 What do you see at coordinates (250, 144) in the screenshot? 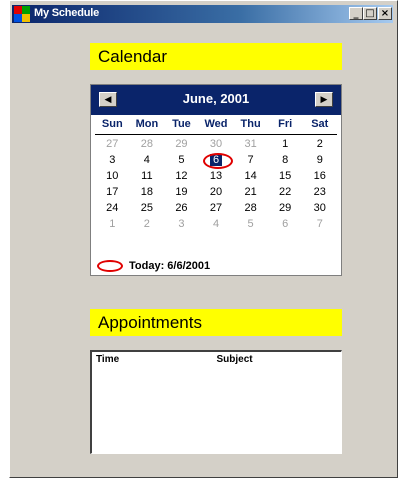
I see `calendar-day: 31` at bounding box center [250, 144].